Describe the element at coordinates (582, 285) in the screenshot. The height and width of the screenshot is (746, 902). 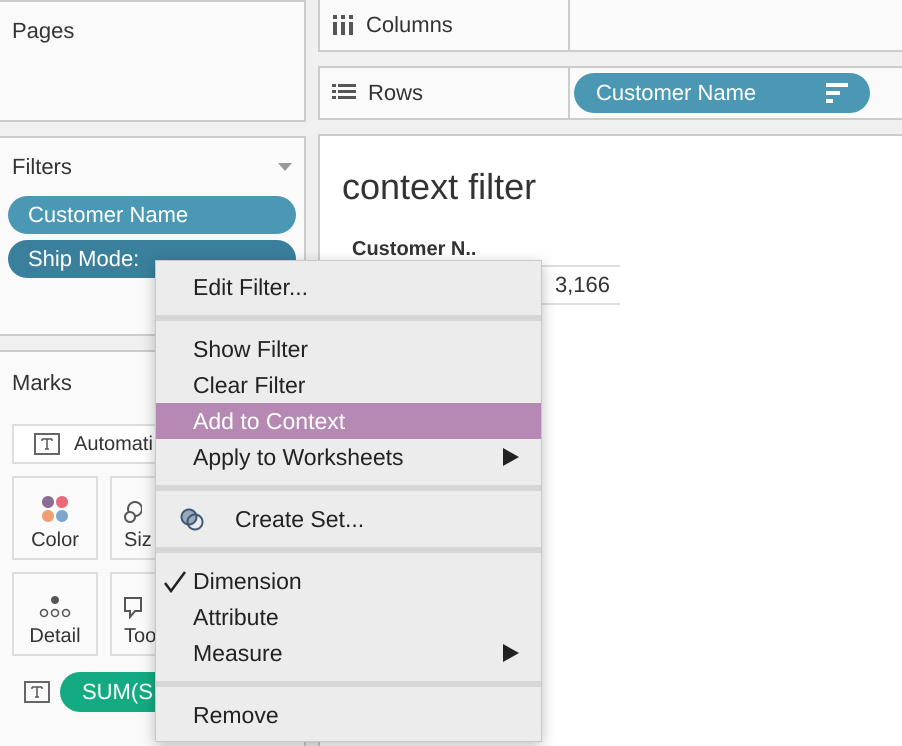
I see `table-cell-text: 3,166` at that location.